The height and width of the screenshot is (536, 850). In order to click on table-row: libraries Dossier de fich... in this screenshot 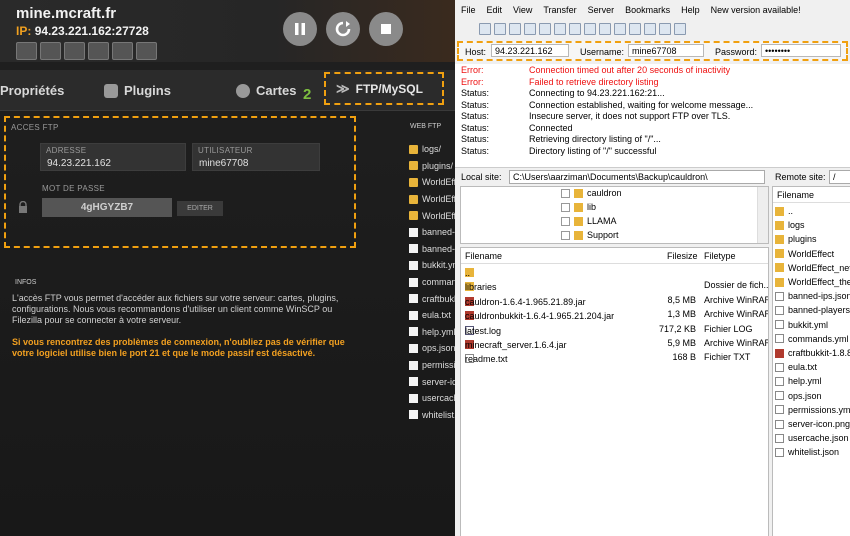, I will do `click(614, 285)`.